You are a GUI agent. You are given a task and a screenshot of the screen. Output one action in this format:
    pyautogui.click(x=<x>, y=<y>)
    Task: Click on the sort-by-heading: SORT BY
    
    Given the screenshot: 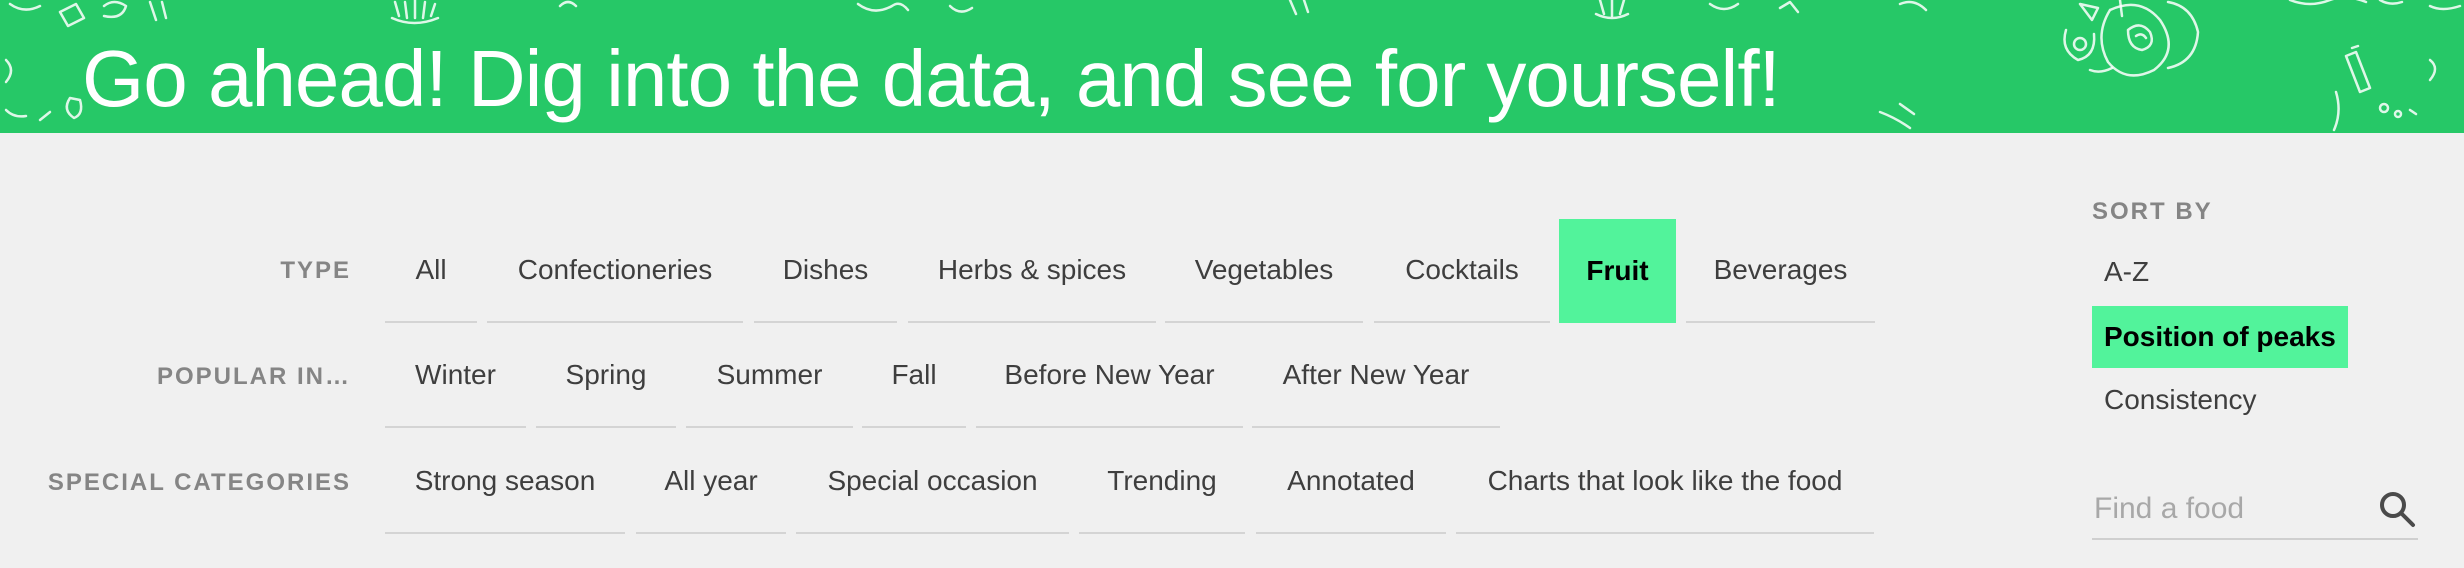 What is the action you would take?
    pyautogui.click(x=2152, y=211)
    